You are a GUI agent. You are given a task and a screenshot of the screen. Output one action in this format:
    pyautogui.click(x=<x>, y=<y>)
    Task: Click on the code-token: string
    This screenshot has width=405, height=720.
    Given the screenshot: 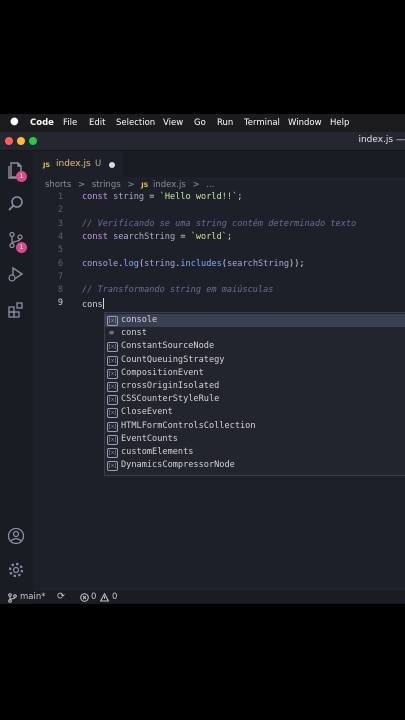 What is the action you would take?
    pyautogui.click(x=160, y=263)
    